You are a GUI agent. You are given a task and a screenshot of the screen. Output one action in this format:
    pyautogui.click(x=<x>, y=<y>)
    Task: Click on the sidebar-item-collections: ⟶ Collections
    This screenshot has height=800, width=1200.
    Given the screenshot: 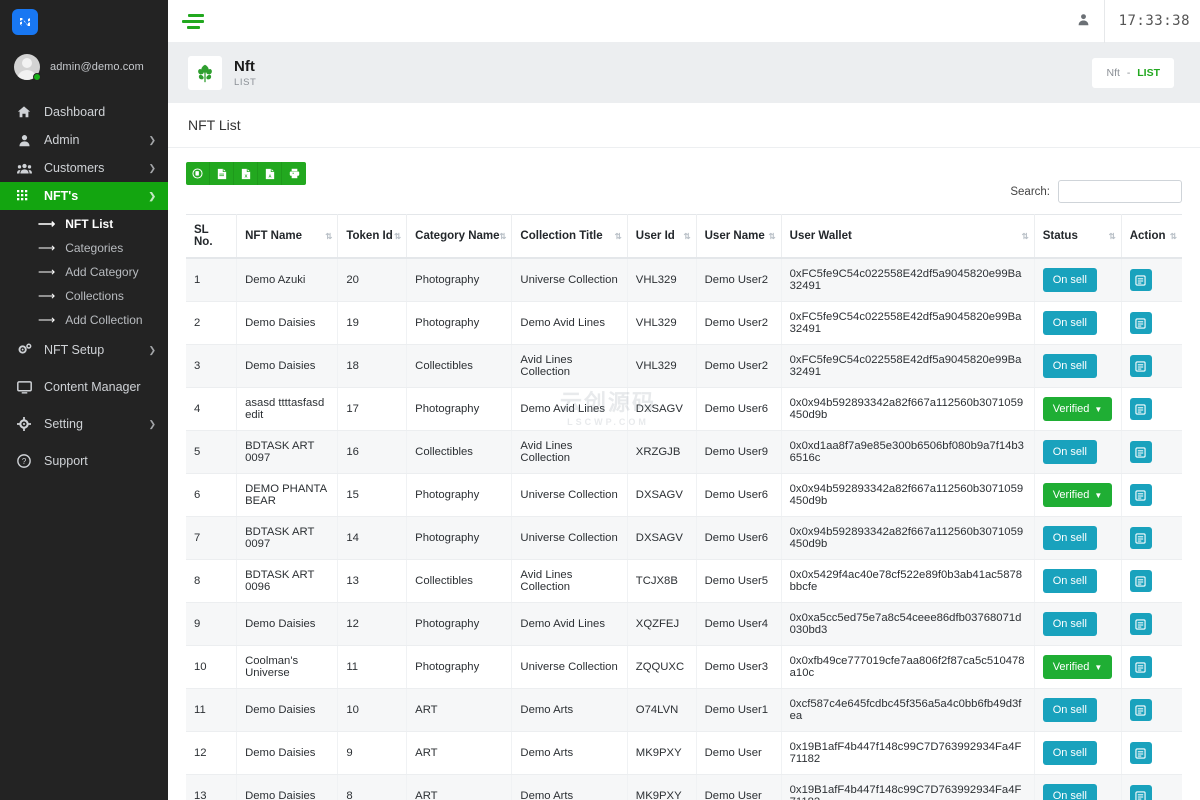 What is the action you would take?
    pyautogui.click(x=84, y=296)
    